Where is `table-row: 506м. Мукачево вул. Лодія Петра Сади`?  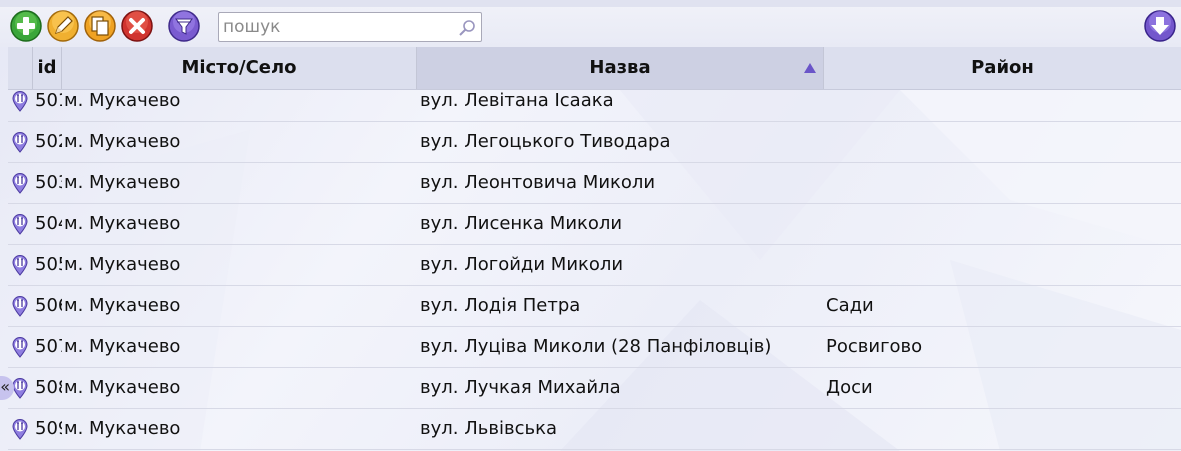 table-row: 506м. Мукачево вул. Лодія Петра Сади is located at coordinates (594, 306).